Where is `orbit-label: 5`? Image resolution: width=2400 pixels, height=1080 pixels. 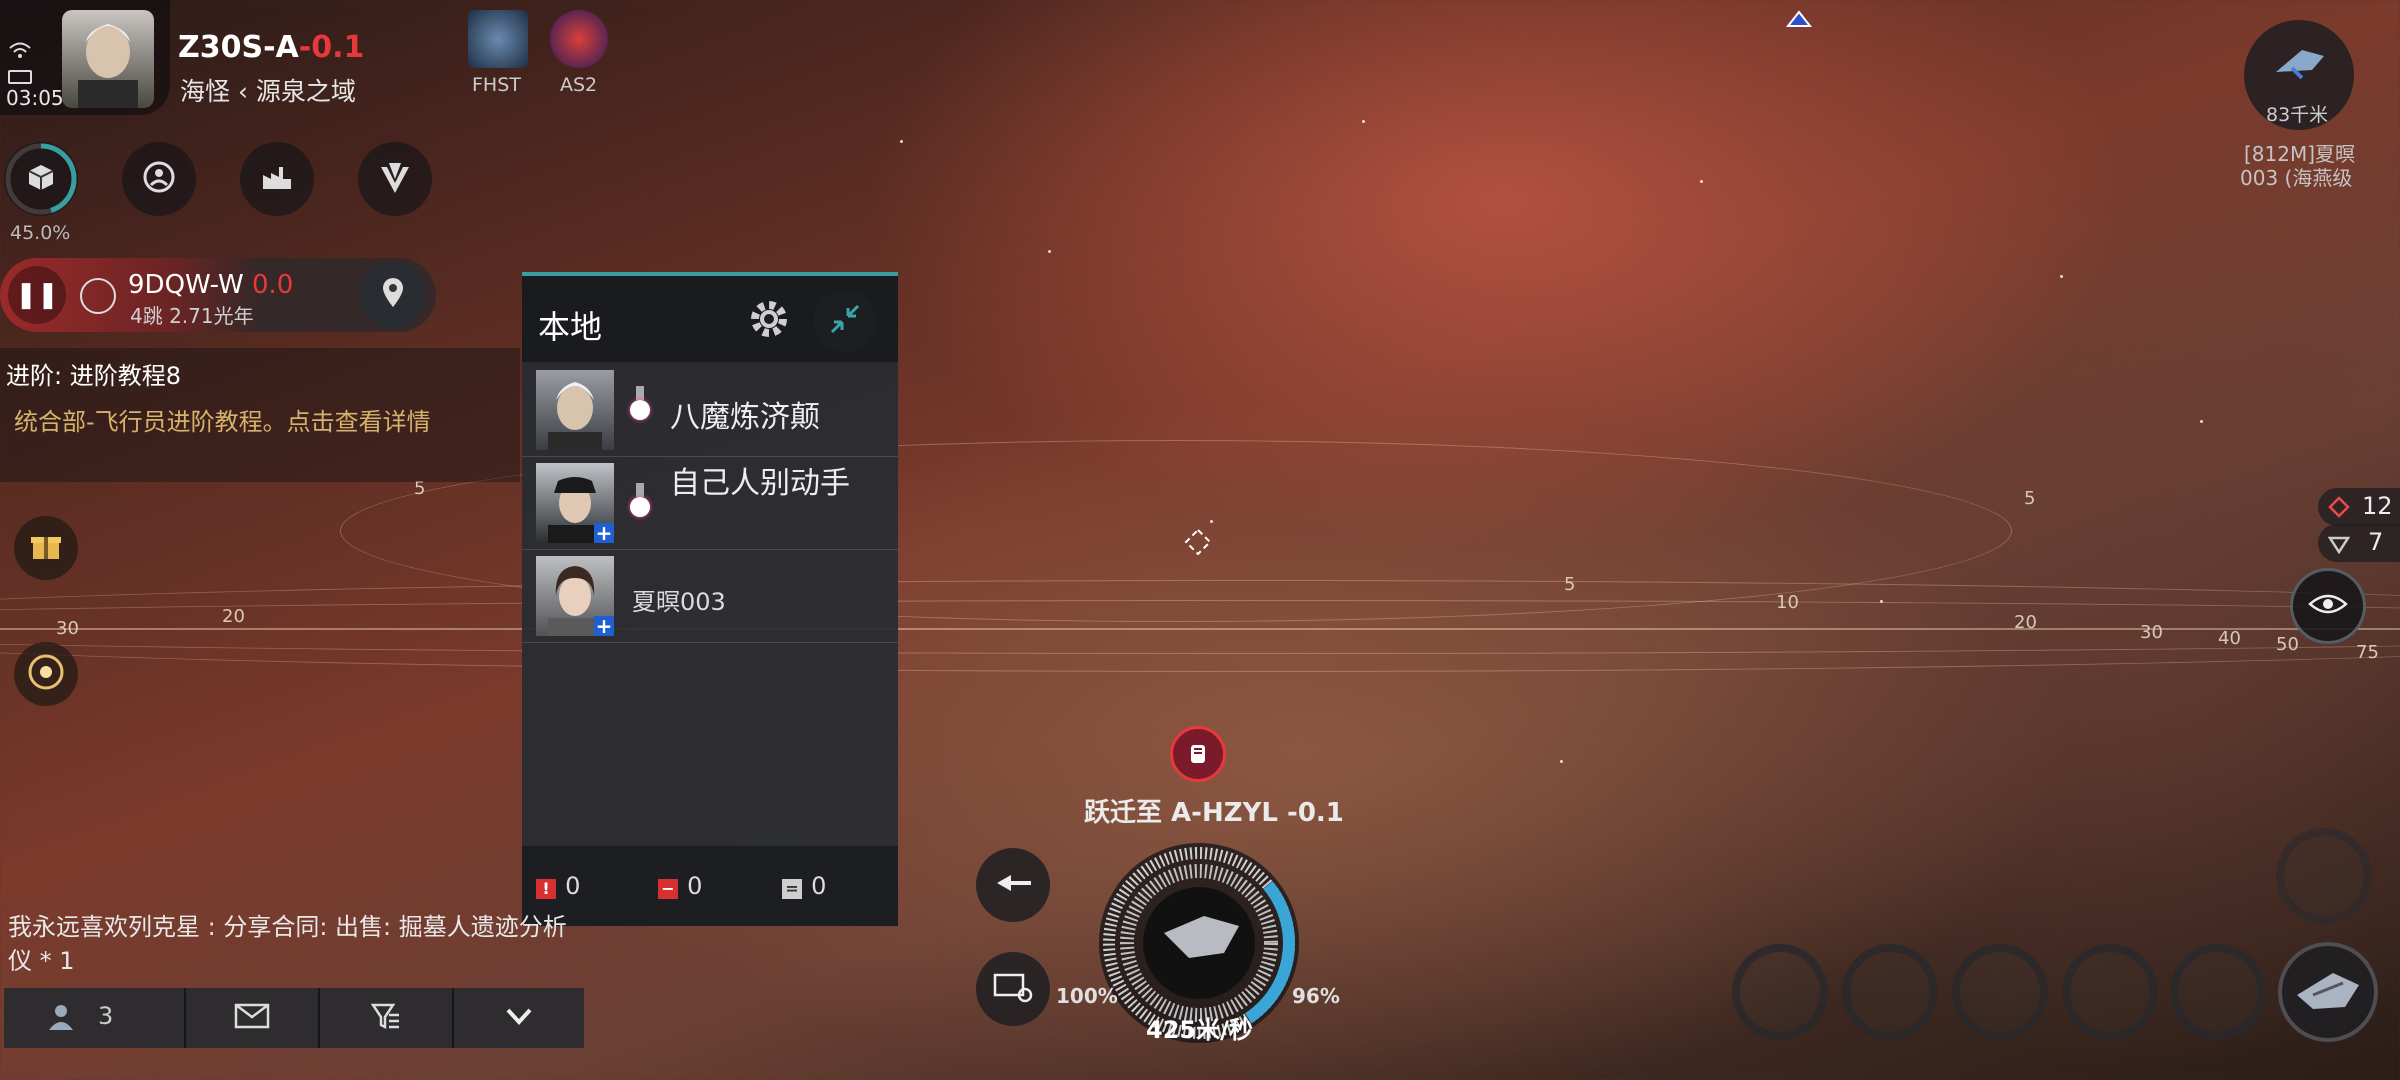
orbit-label: 5 is located at coordinates (2030, 498).